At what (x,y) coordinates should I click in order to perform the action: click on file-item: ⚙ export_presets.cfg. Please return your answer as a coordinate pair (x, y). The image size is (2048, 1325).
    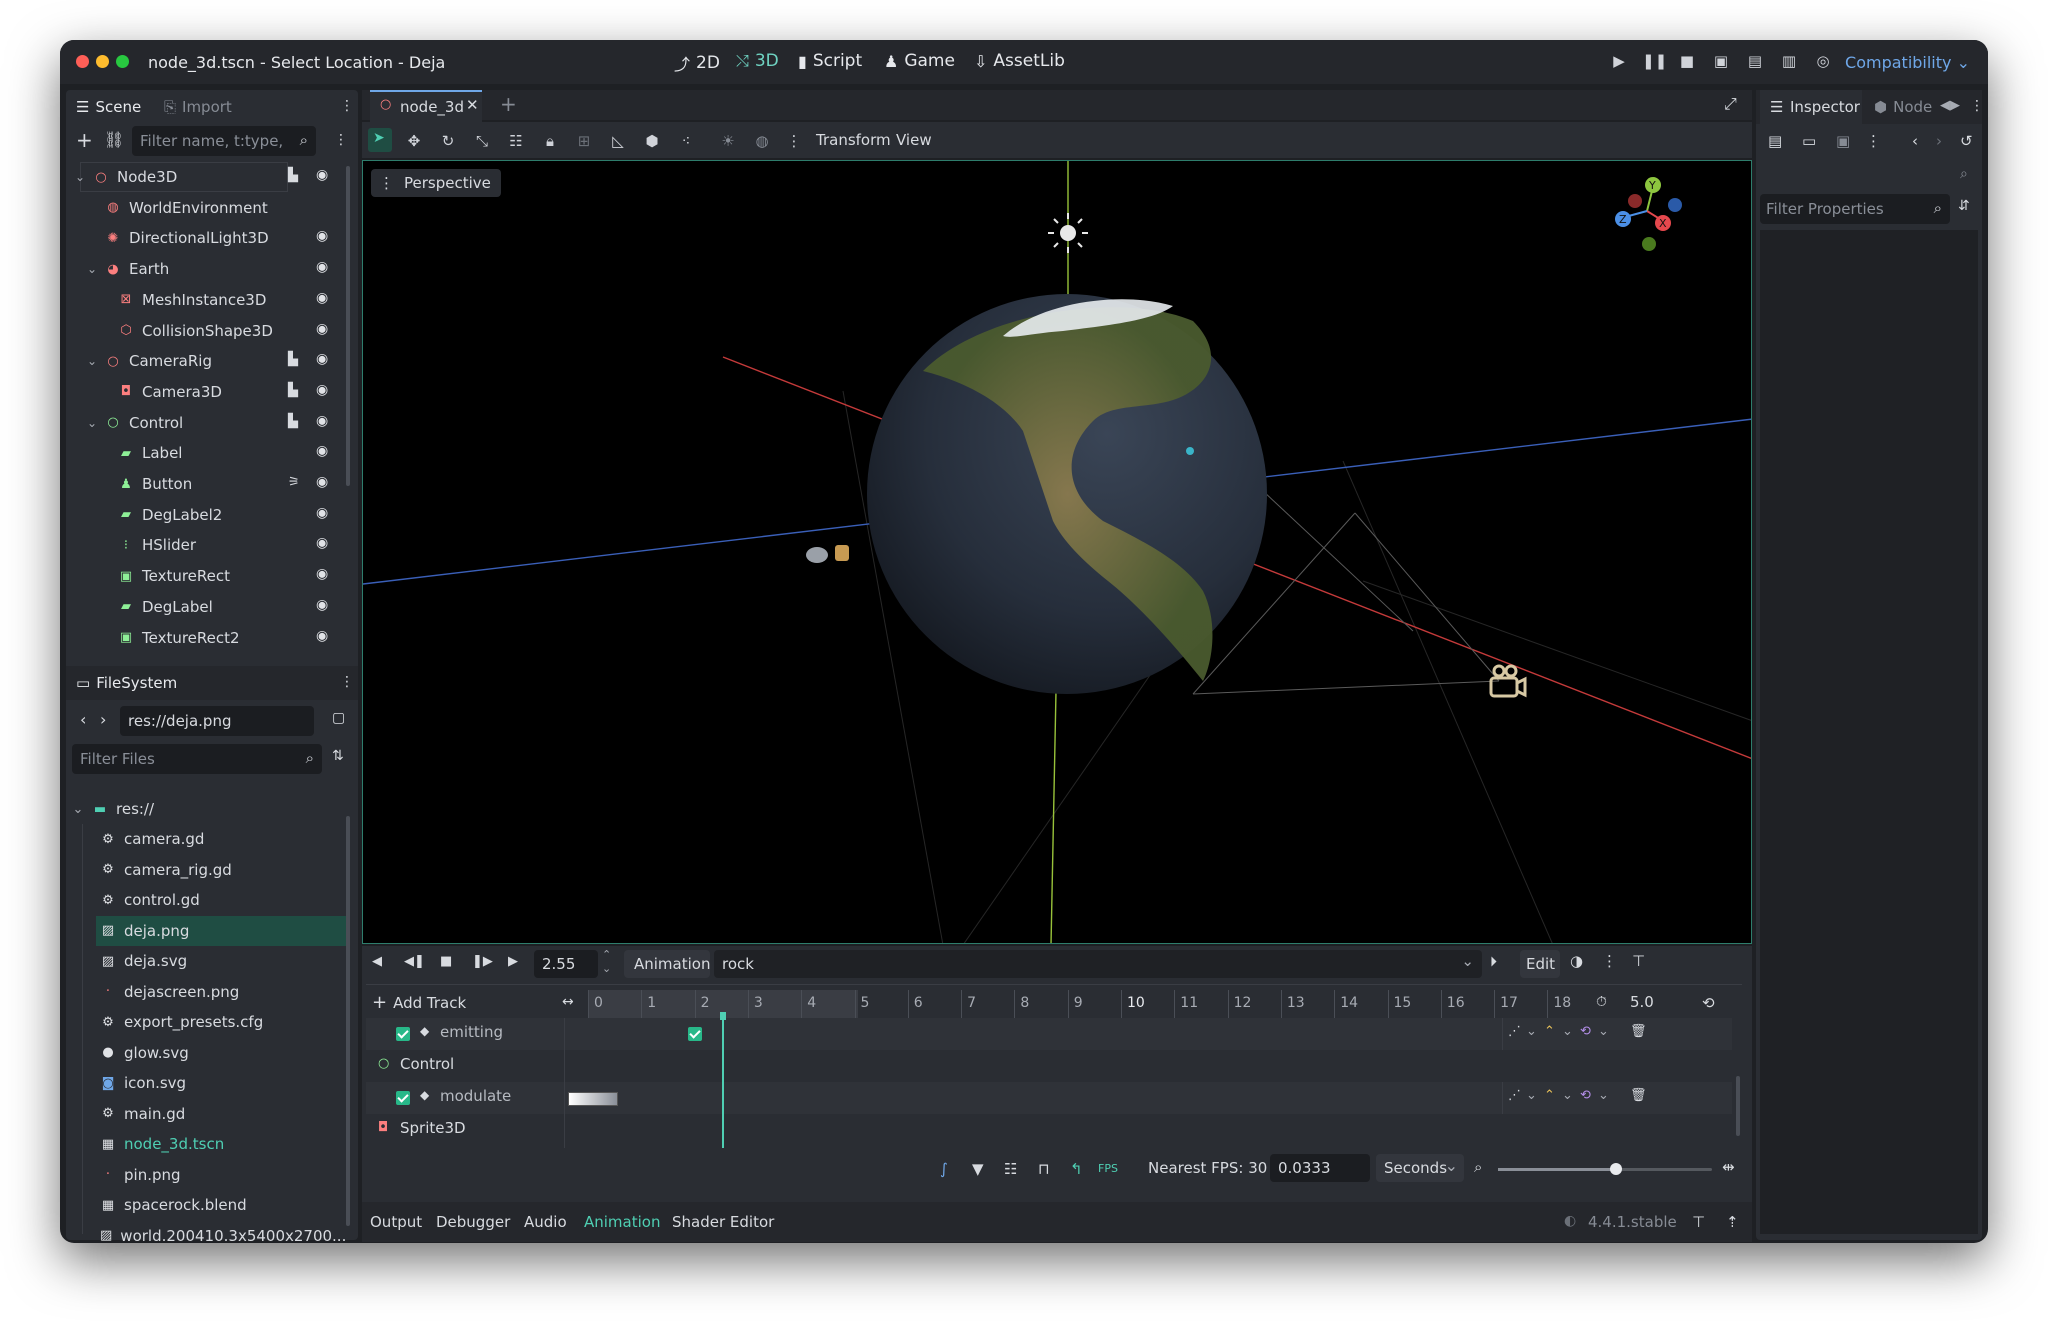
    Looking at the image, I should click on (221, 1022).